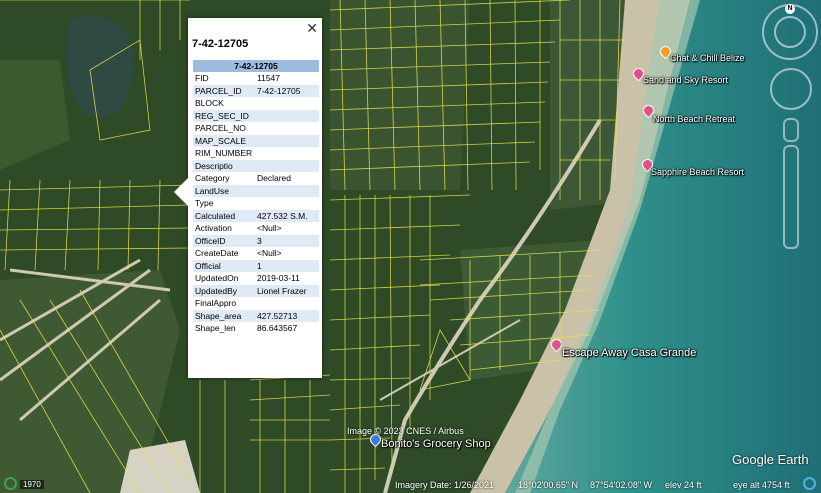 Image resolution: width=821 pixels, height=493 pixels. What do you see at coordinates (312, 28) in the screenshot?
I see `close-icon: ✕` at bounding box center [312, 28].